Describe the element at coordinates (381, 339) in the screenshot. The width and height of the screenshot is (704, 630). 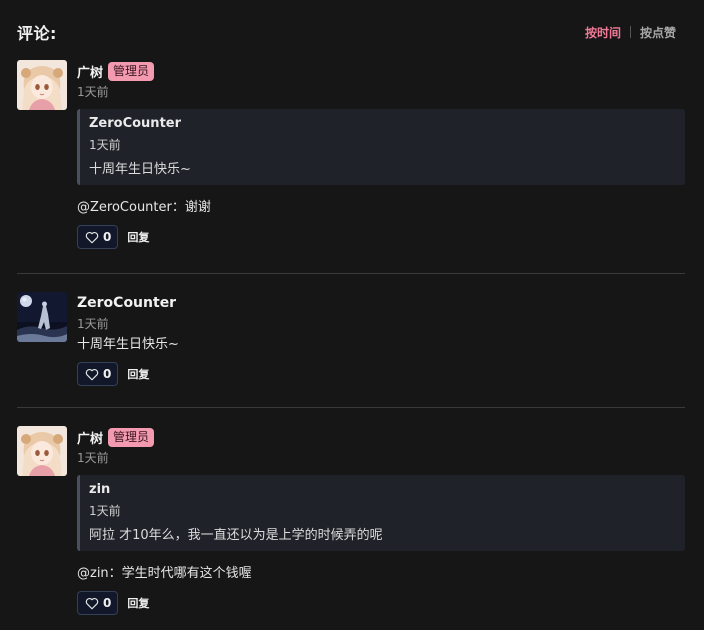
I see `comment-body: ZeroCounter 1天前 十周年生日快乐~ 0 回复` at that location.